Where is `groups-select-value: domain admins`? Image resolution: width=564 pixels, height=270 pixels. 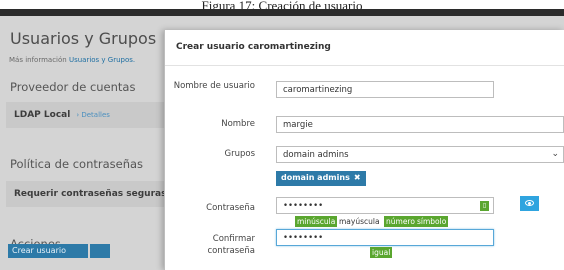
groups-select-value: domain admins is located at coordinates (316, 155).